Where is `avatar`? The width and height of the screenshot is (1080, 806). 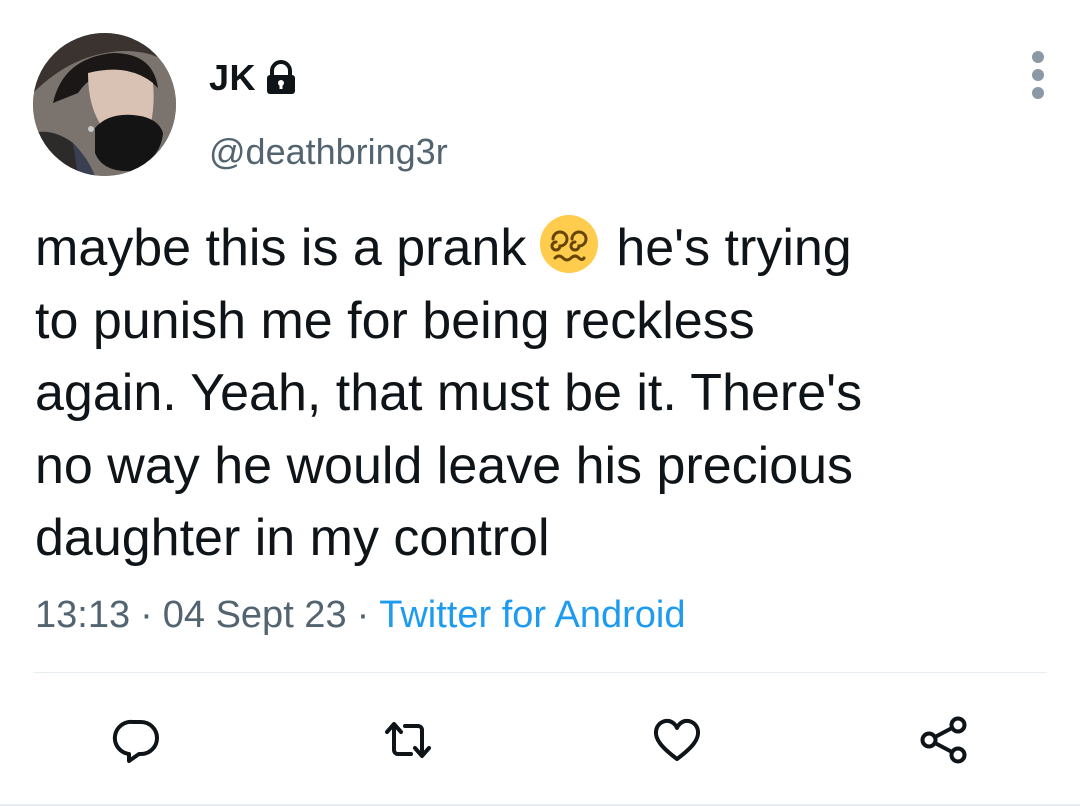
avatar is located at coordinates (104, 104).